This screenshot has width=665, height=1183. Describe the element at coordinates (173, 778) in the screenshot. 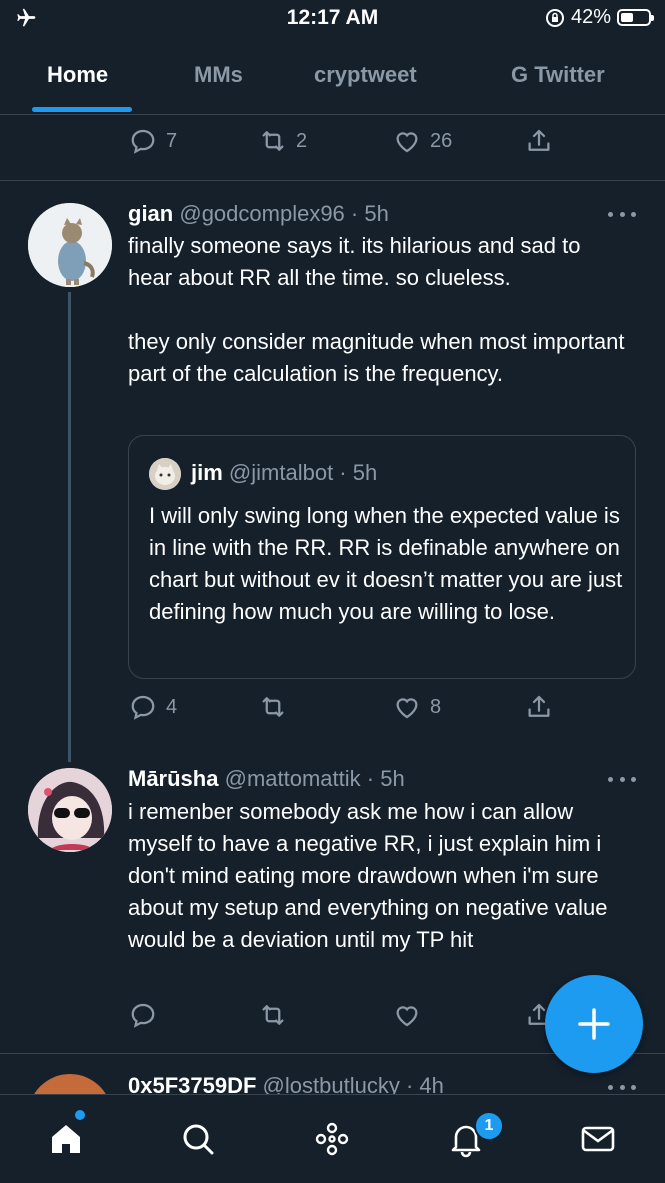

I see `author-name: Mārūsha` at that location.